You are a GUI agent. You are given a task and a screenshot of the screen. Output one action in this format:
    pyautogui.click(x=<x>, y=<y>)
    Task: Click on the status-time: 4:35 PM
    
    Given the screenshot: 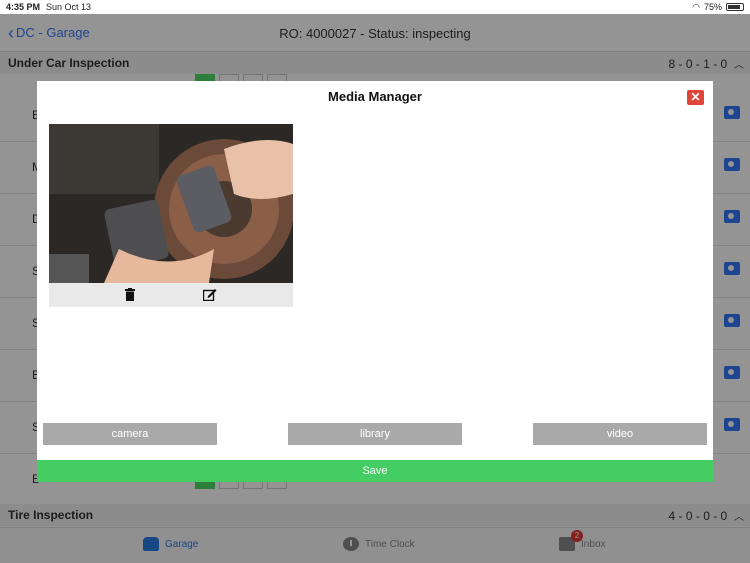 What is the action you would take?
    pyautogui.click(x=23, y=7)
    